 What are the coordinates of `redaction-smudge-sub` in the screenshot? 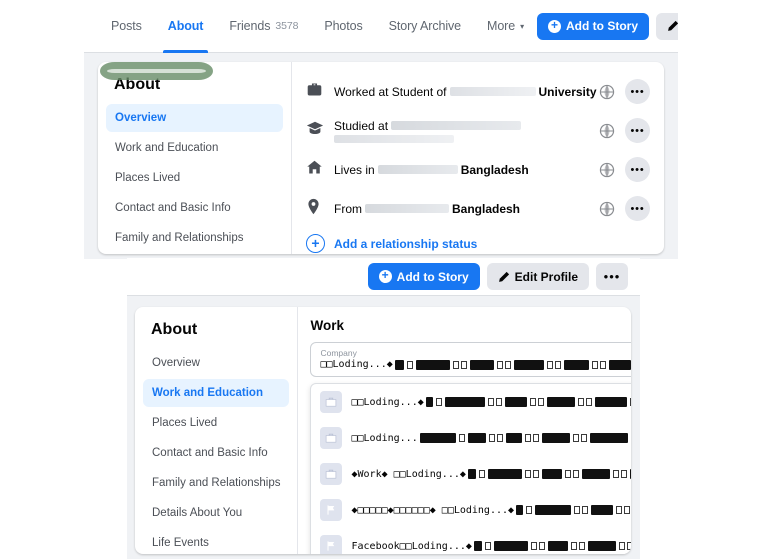 It's located at (394, 138).